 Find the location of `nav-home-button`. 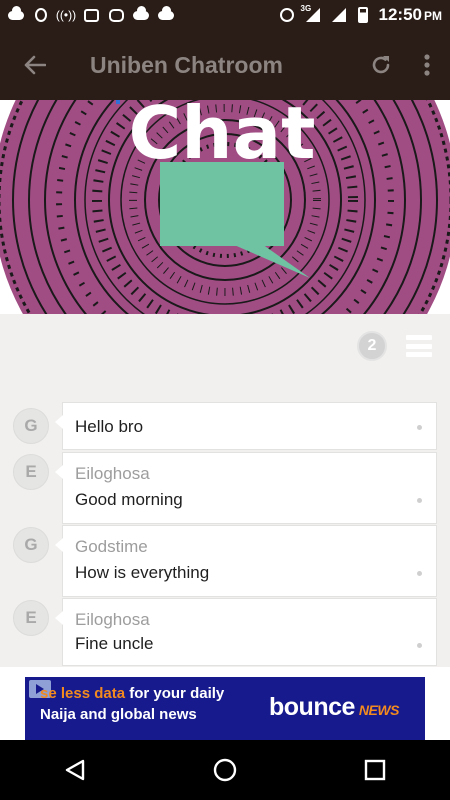

nav-home-button is located at coordinates (225, 770).